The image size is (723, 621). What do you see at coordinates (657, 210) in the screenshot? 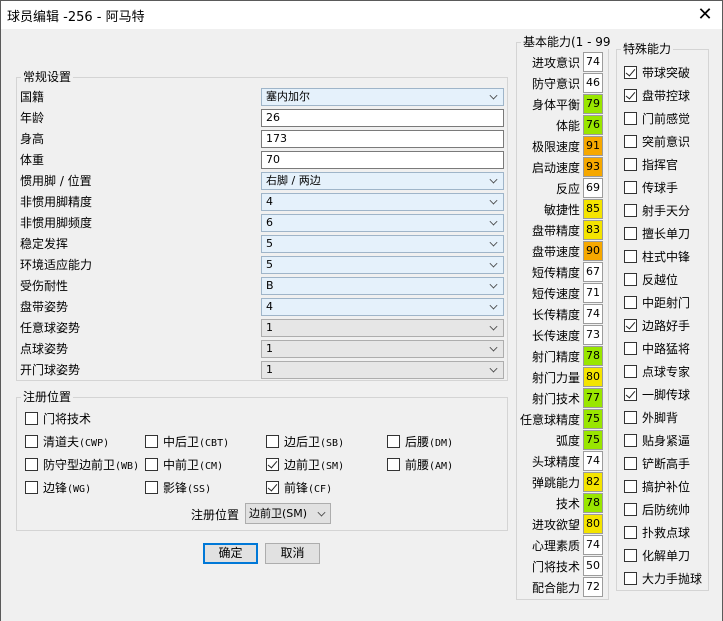
I see `special-ability-checkbox: 射手天分` at bounding box center [657, 210].